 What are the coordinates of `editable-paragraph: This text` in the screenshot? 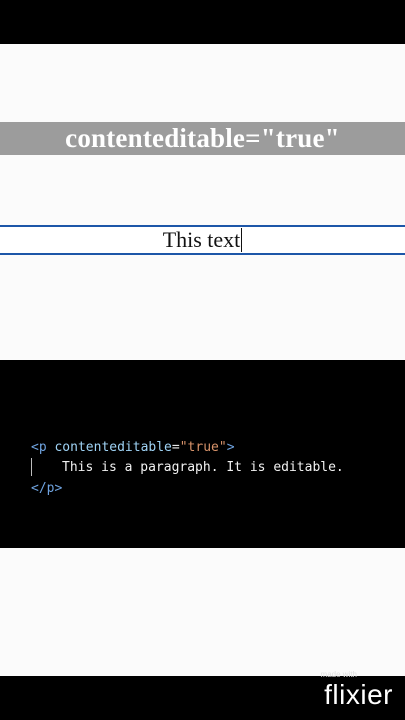 It's located at (202, 240).